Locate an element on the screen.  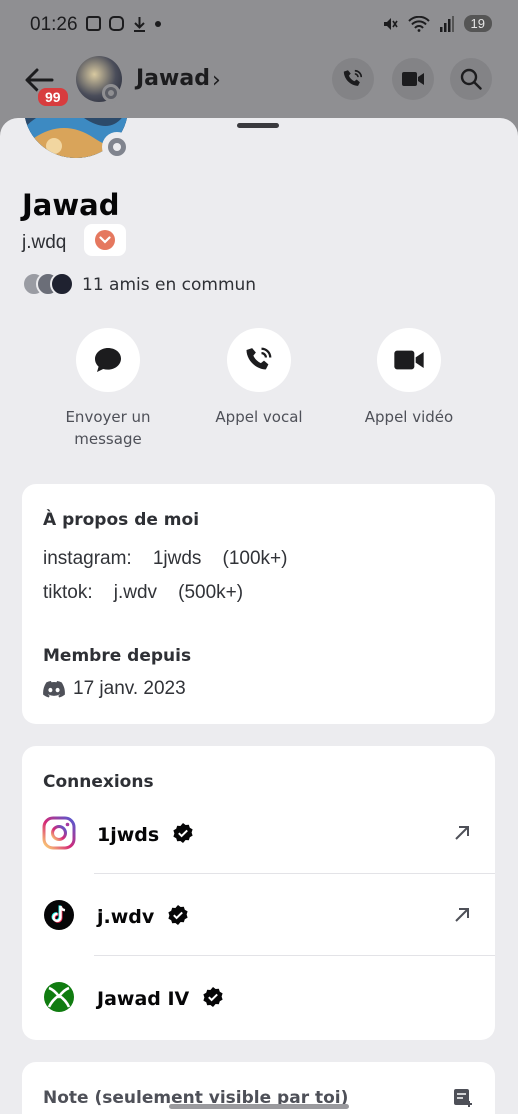
mutual-avatar is located at coordinates (62, 284).